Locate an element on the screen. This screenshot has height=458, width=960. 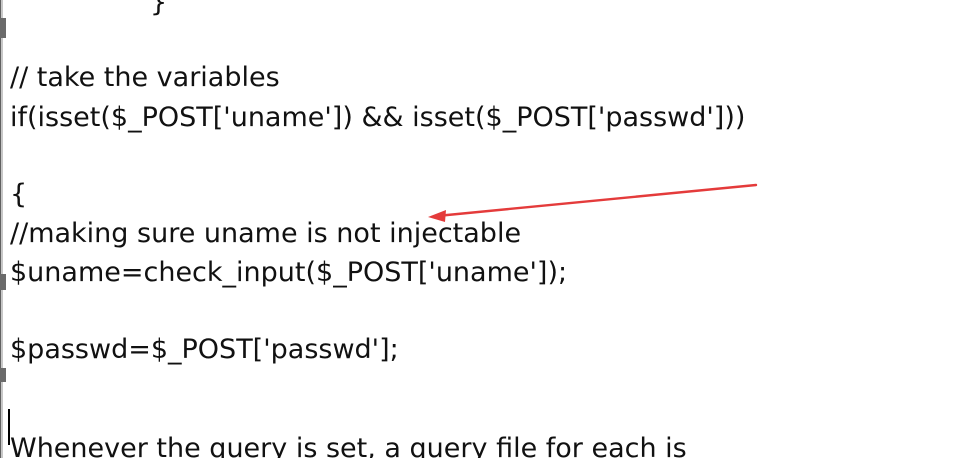
code-comment-take-variables: // take the variables is located at coordinates (145, 78).